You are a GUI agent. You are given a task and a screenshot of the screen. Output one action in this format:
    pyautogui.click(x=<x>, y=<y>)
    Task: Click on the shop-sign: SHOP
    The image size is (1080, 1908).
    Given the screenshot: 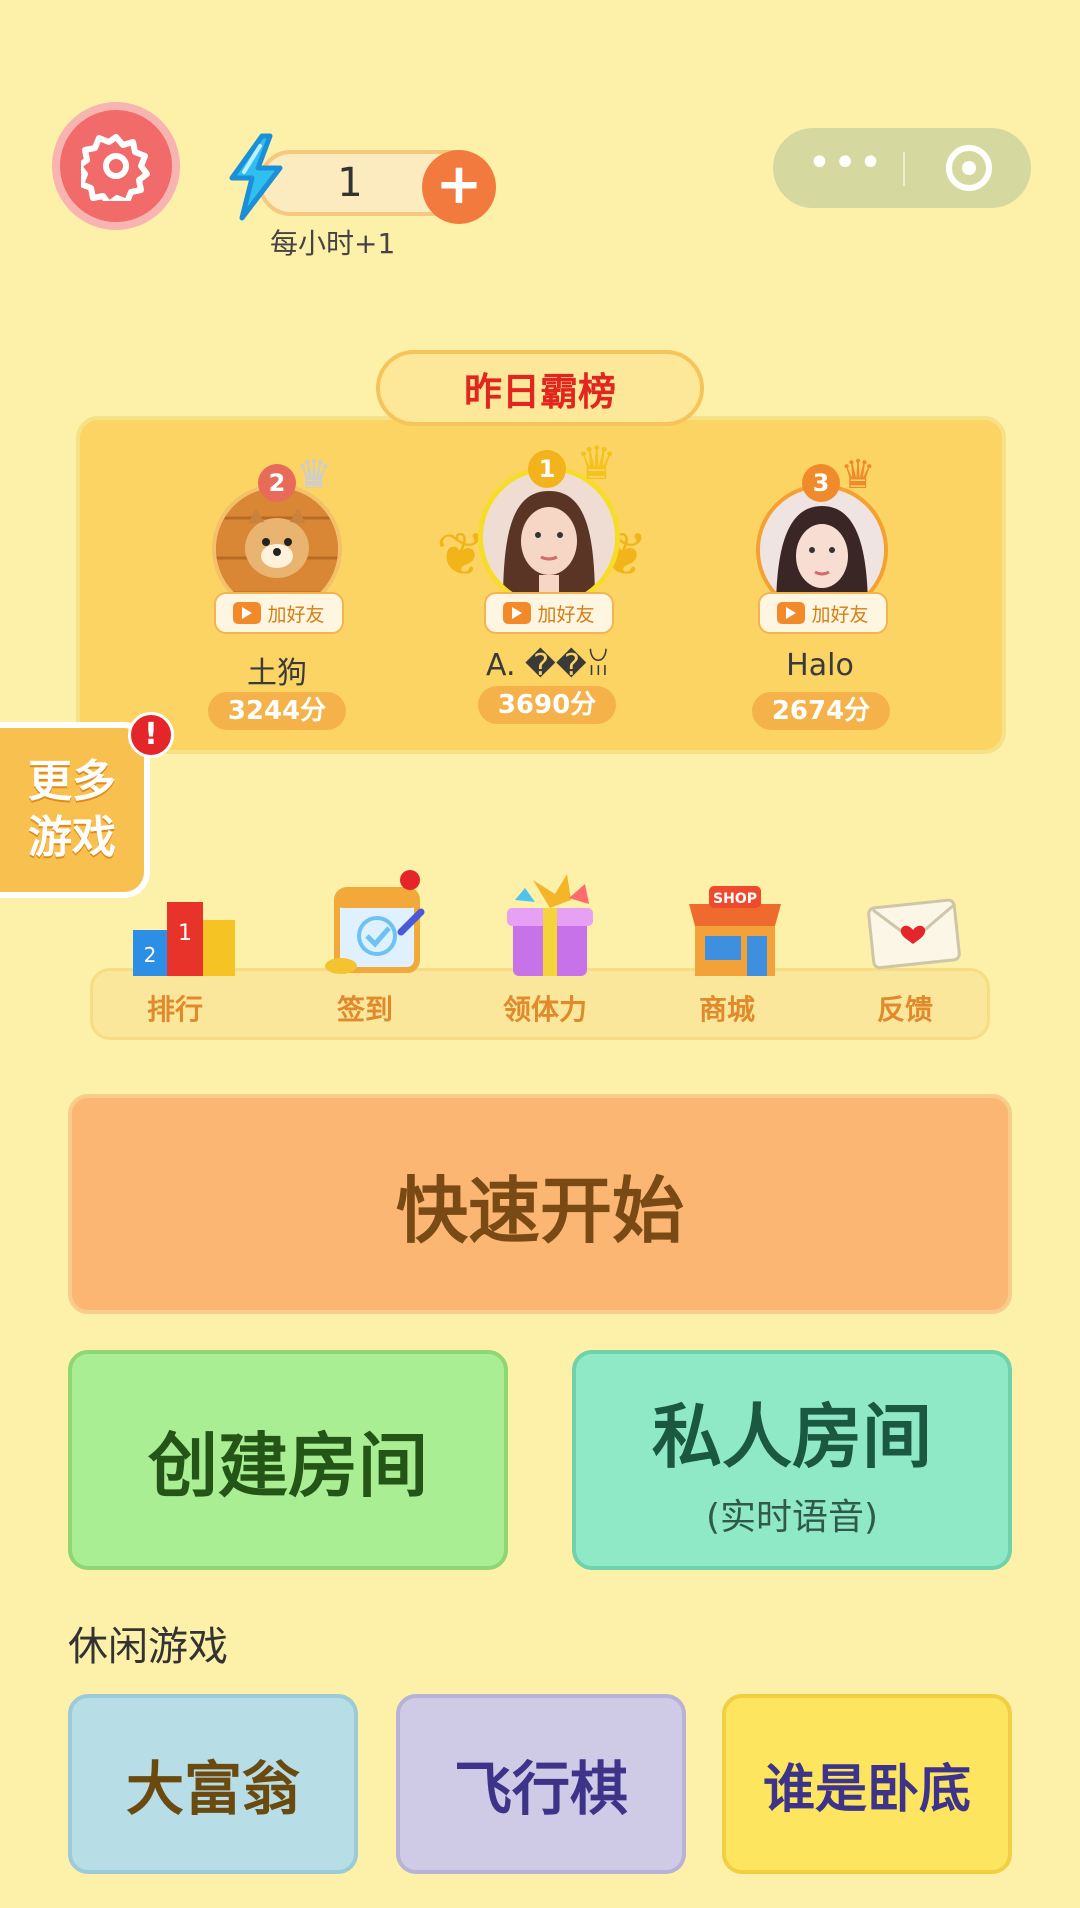 What is the action you would take?
    pyautogui.click(x=735, y=899)
    